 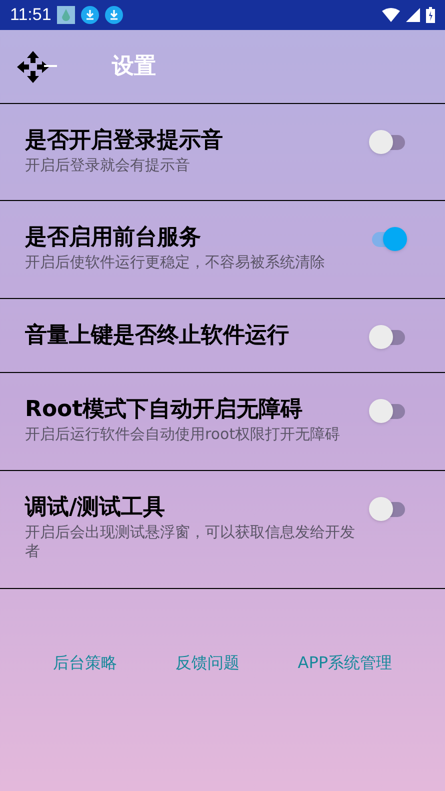 What do you see at coordinates (157, 336) in the screenshot?
I see `setting-title: 音量上键是否终止软件运行` at bounding box center [157, 336].